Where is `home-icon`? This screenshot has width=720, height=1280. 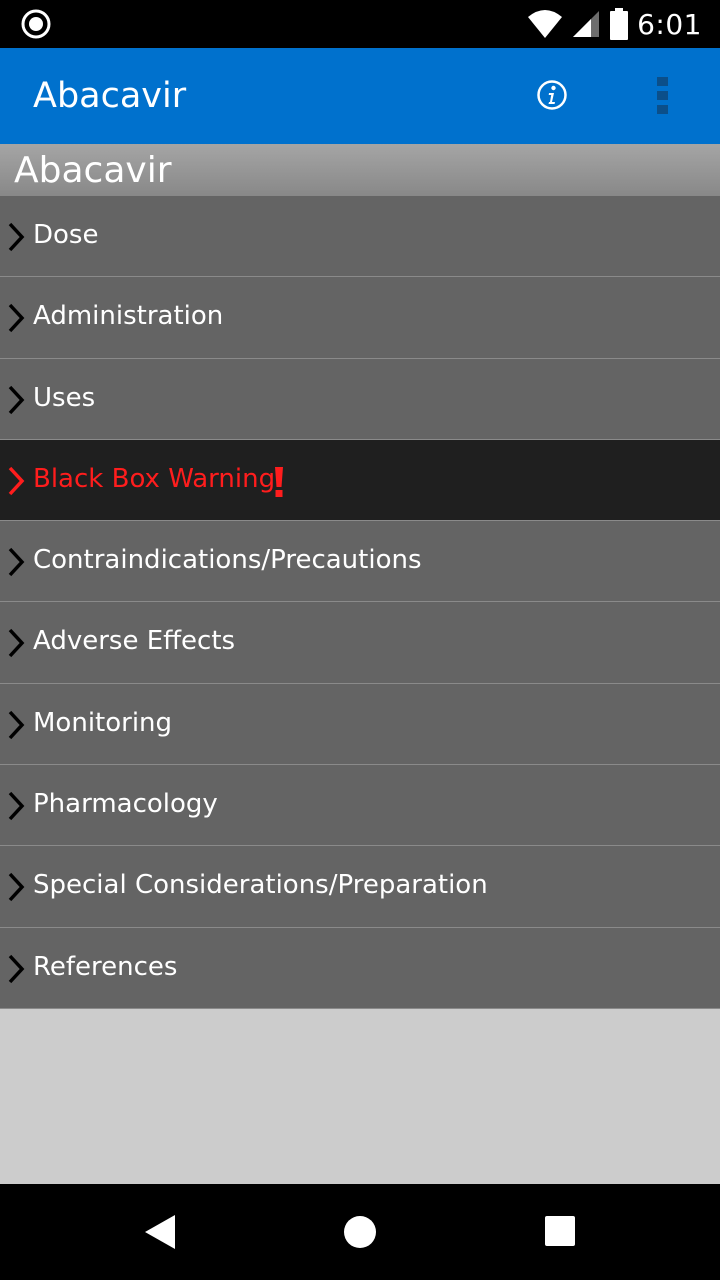 home-icon is located at coordinates (360, 1232).